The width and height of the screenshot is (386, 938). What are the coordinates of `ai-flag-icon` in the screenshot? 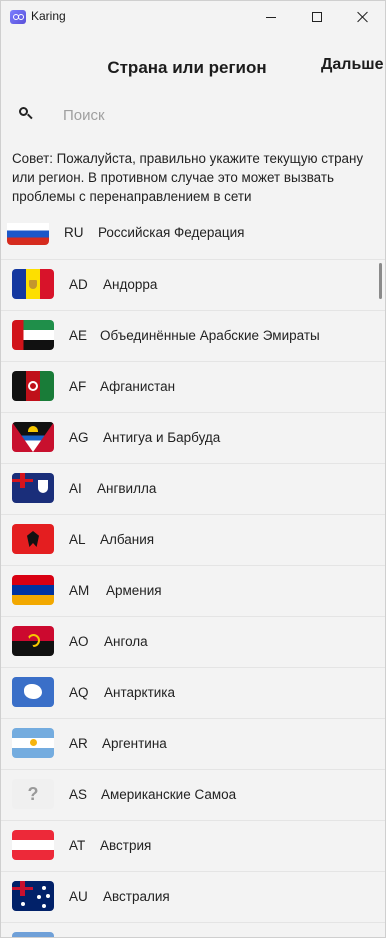 It's located at (33, 488).